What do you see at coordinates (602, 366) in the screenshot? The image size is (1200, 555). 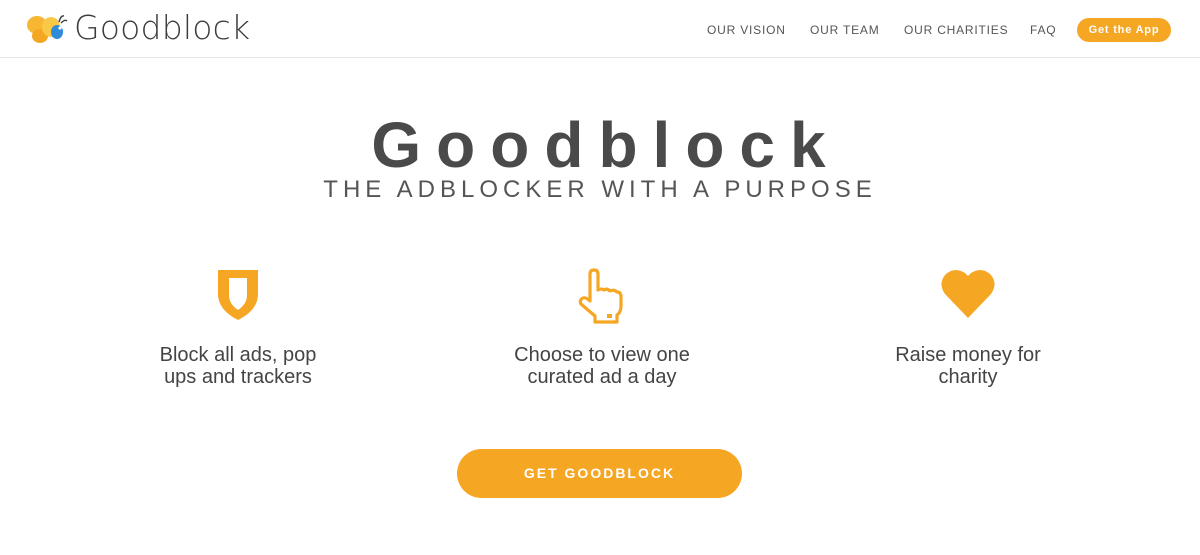 I see `feature-label: Choose to view one curated ad a day` at bounding box center [602, 366].